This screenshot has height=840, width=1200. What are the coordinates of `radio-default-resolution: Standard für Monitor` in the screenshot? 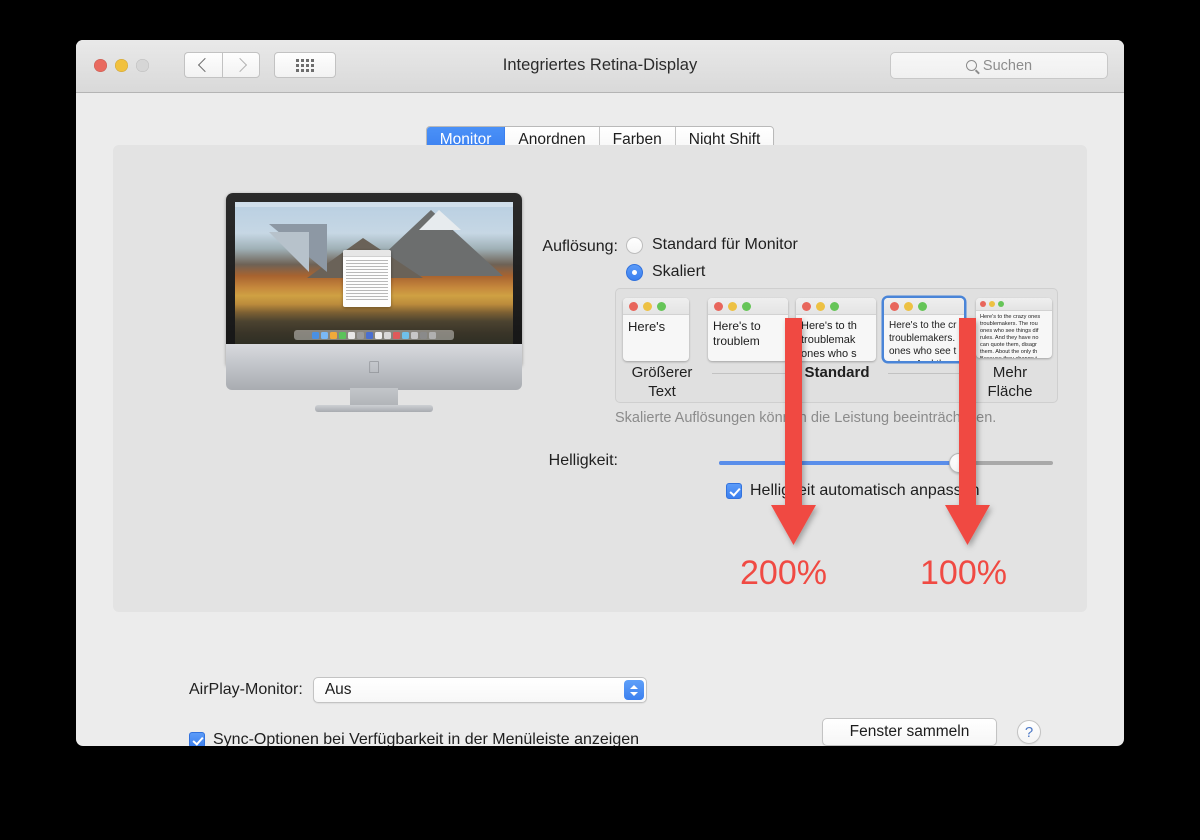 It's located at (712, 245).